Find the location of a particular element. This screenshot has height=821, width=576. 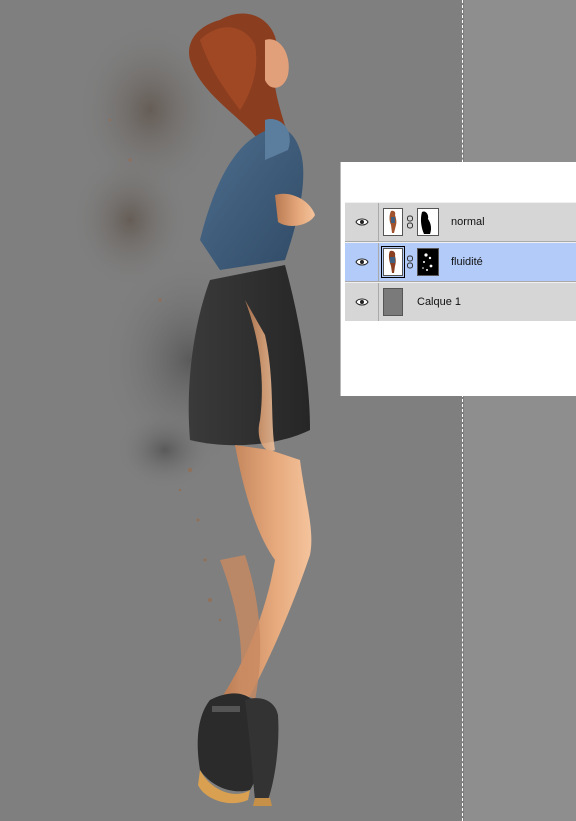

canvas-edge-guide is located at coordinates (462, 410).